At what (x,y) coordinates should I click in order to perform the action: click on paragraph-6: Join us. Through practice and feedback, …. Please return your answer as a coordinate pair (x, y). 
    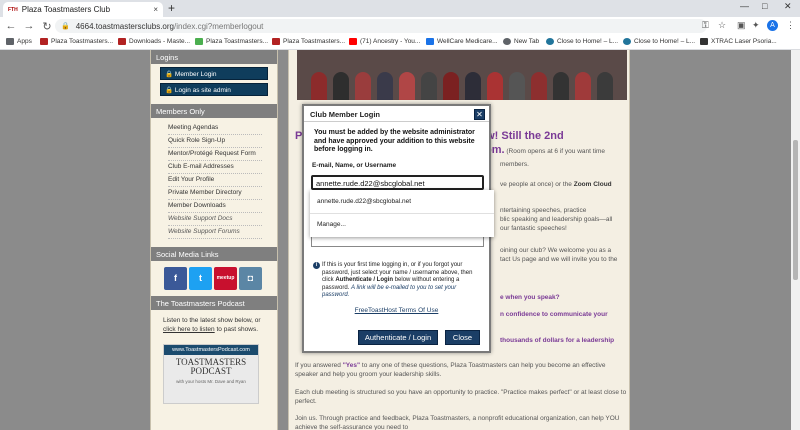
    Looking at the image, I should click on (457, 422).